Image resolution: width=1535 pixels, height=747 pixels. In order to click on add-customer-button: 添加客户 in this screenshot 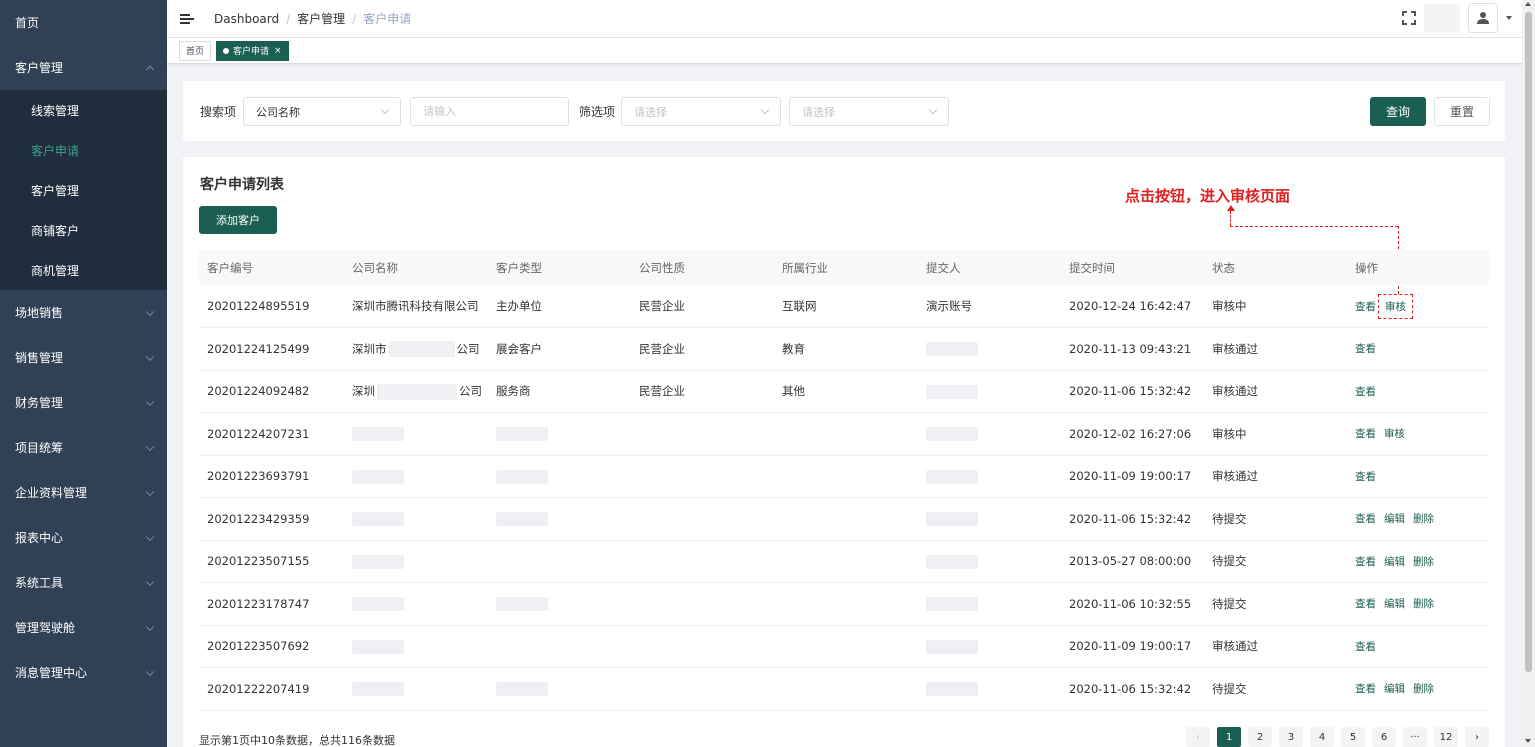, I will do `click(238, 220)`.